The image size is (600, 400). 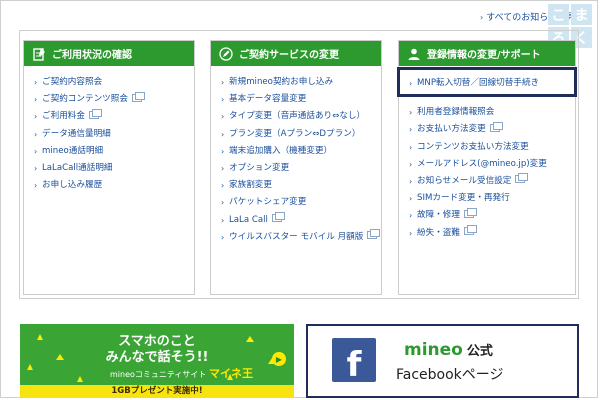 I want to click on menu-link: › お申し込み履歴, so click(x=114, y=185).